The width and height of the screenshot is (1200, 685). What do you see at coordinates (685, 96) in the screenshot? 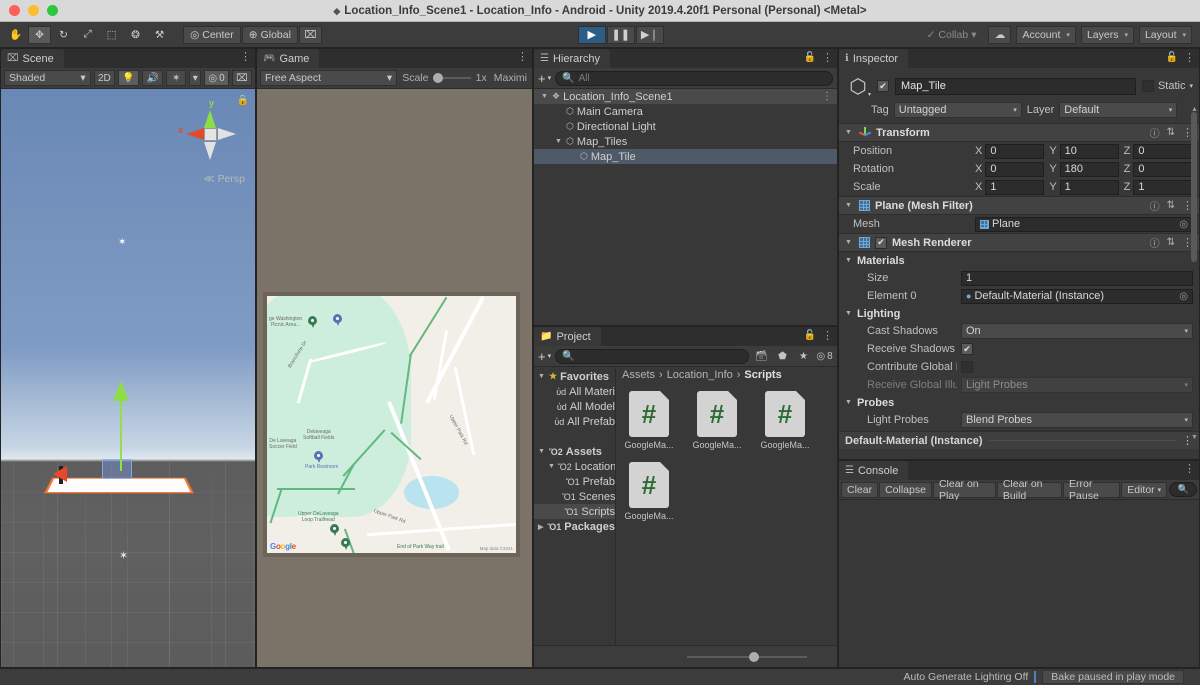
I see `hierarchy-item-location-info-scene1: ▼ ❖ Location_Info_Scene1 ⋮` at bounding box center [685, 96].